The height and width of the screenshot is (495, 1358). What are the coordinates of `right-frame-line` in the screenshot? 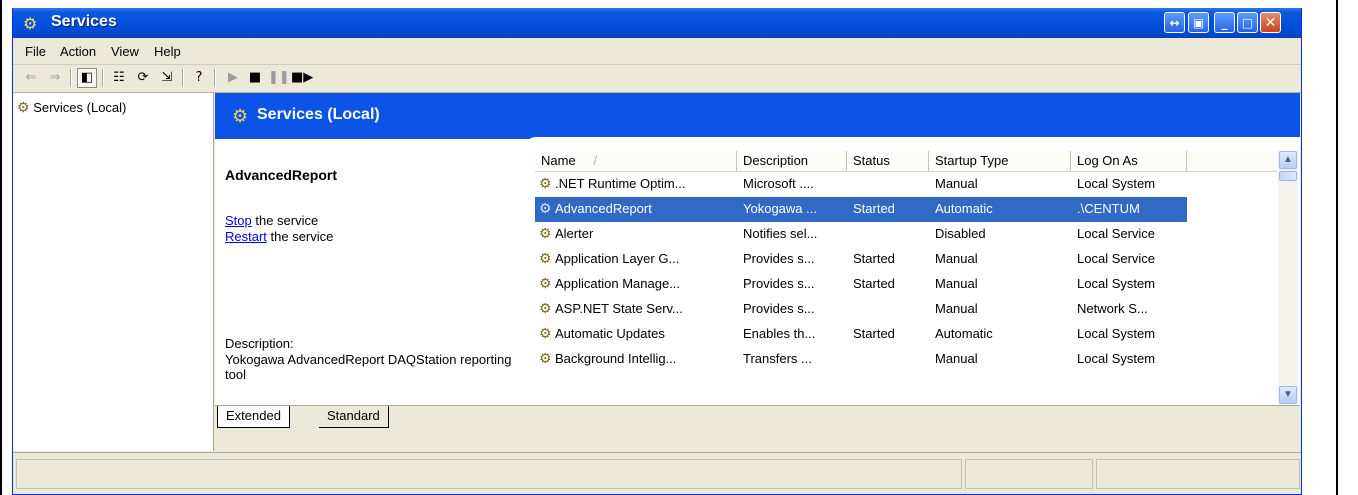 It's located at (1337, 247).